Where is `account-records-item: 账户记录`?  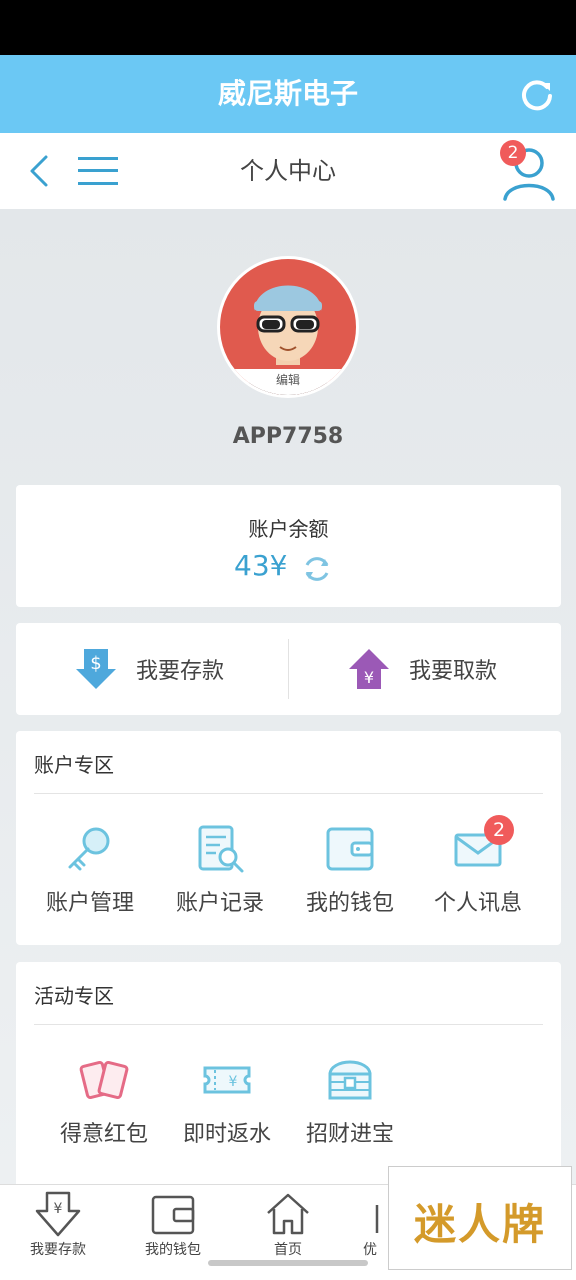
account-records-item: 账户记录 is located at coordinates (220, 870).